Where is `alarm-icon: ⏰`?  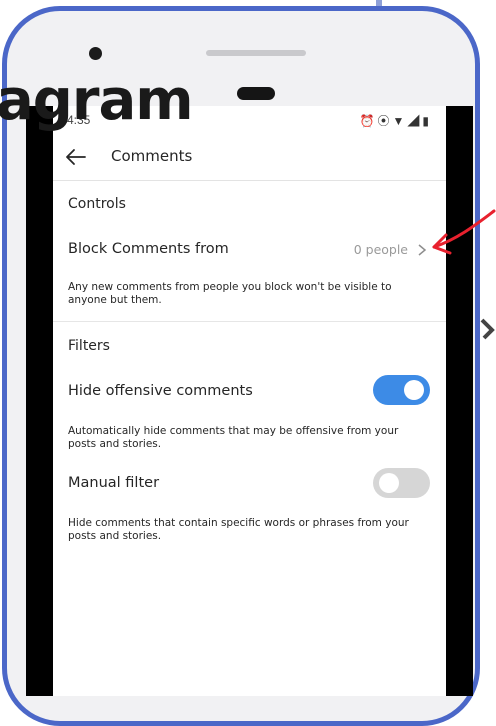 alarm-icon: ⏰ is located at coordinates (368, 121).